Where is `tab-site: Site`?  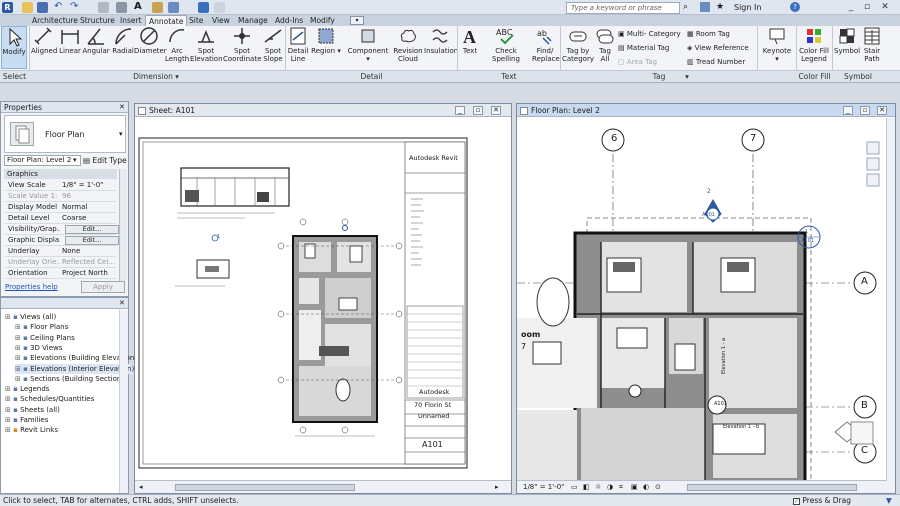
tab-site: Site is located at coordinates (196, 20).